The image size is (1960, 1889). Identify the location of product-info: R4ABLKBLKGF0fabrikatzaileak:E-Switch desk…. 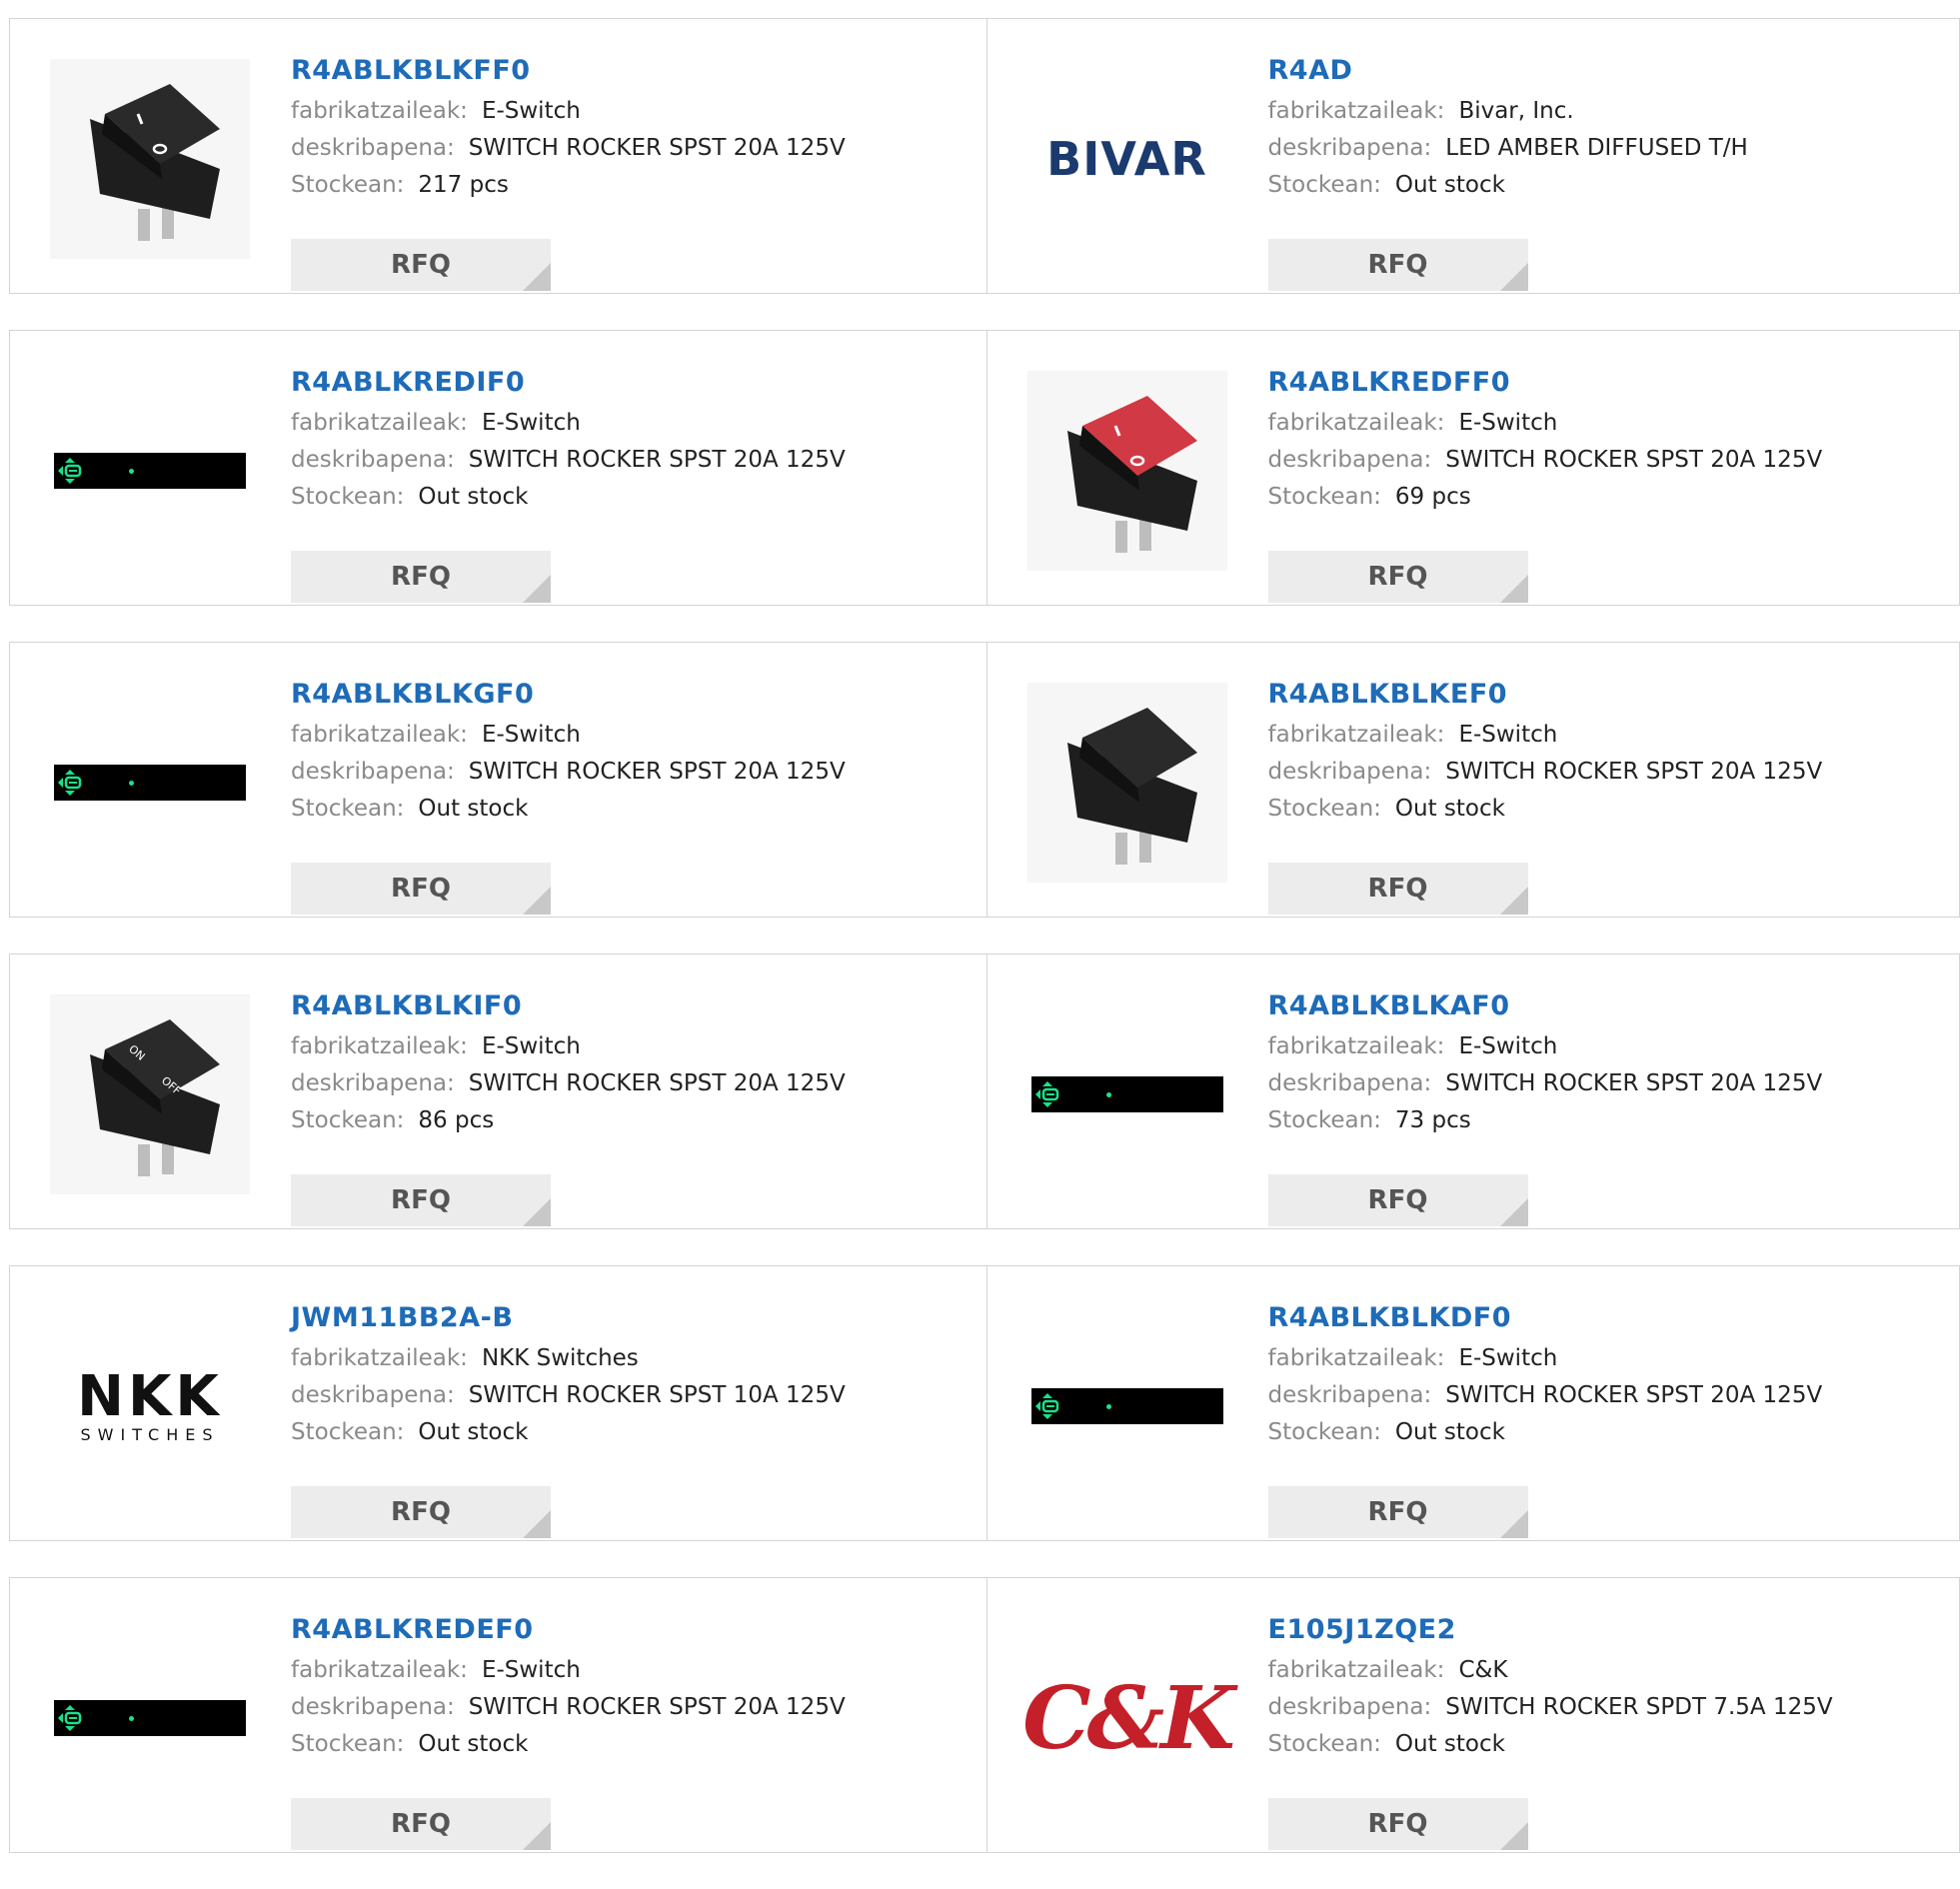
(568, 750).